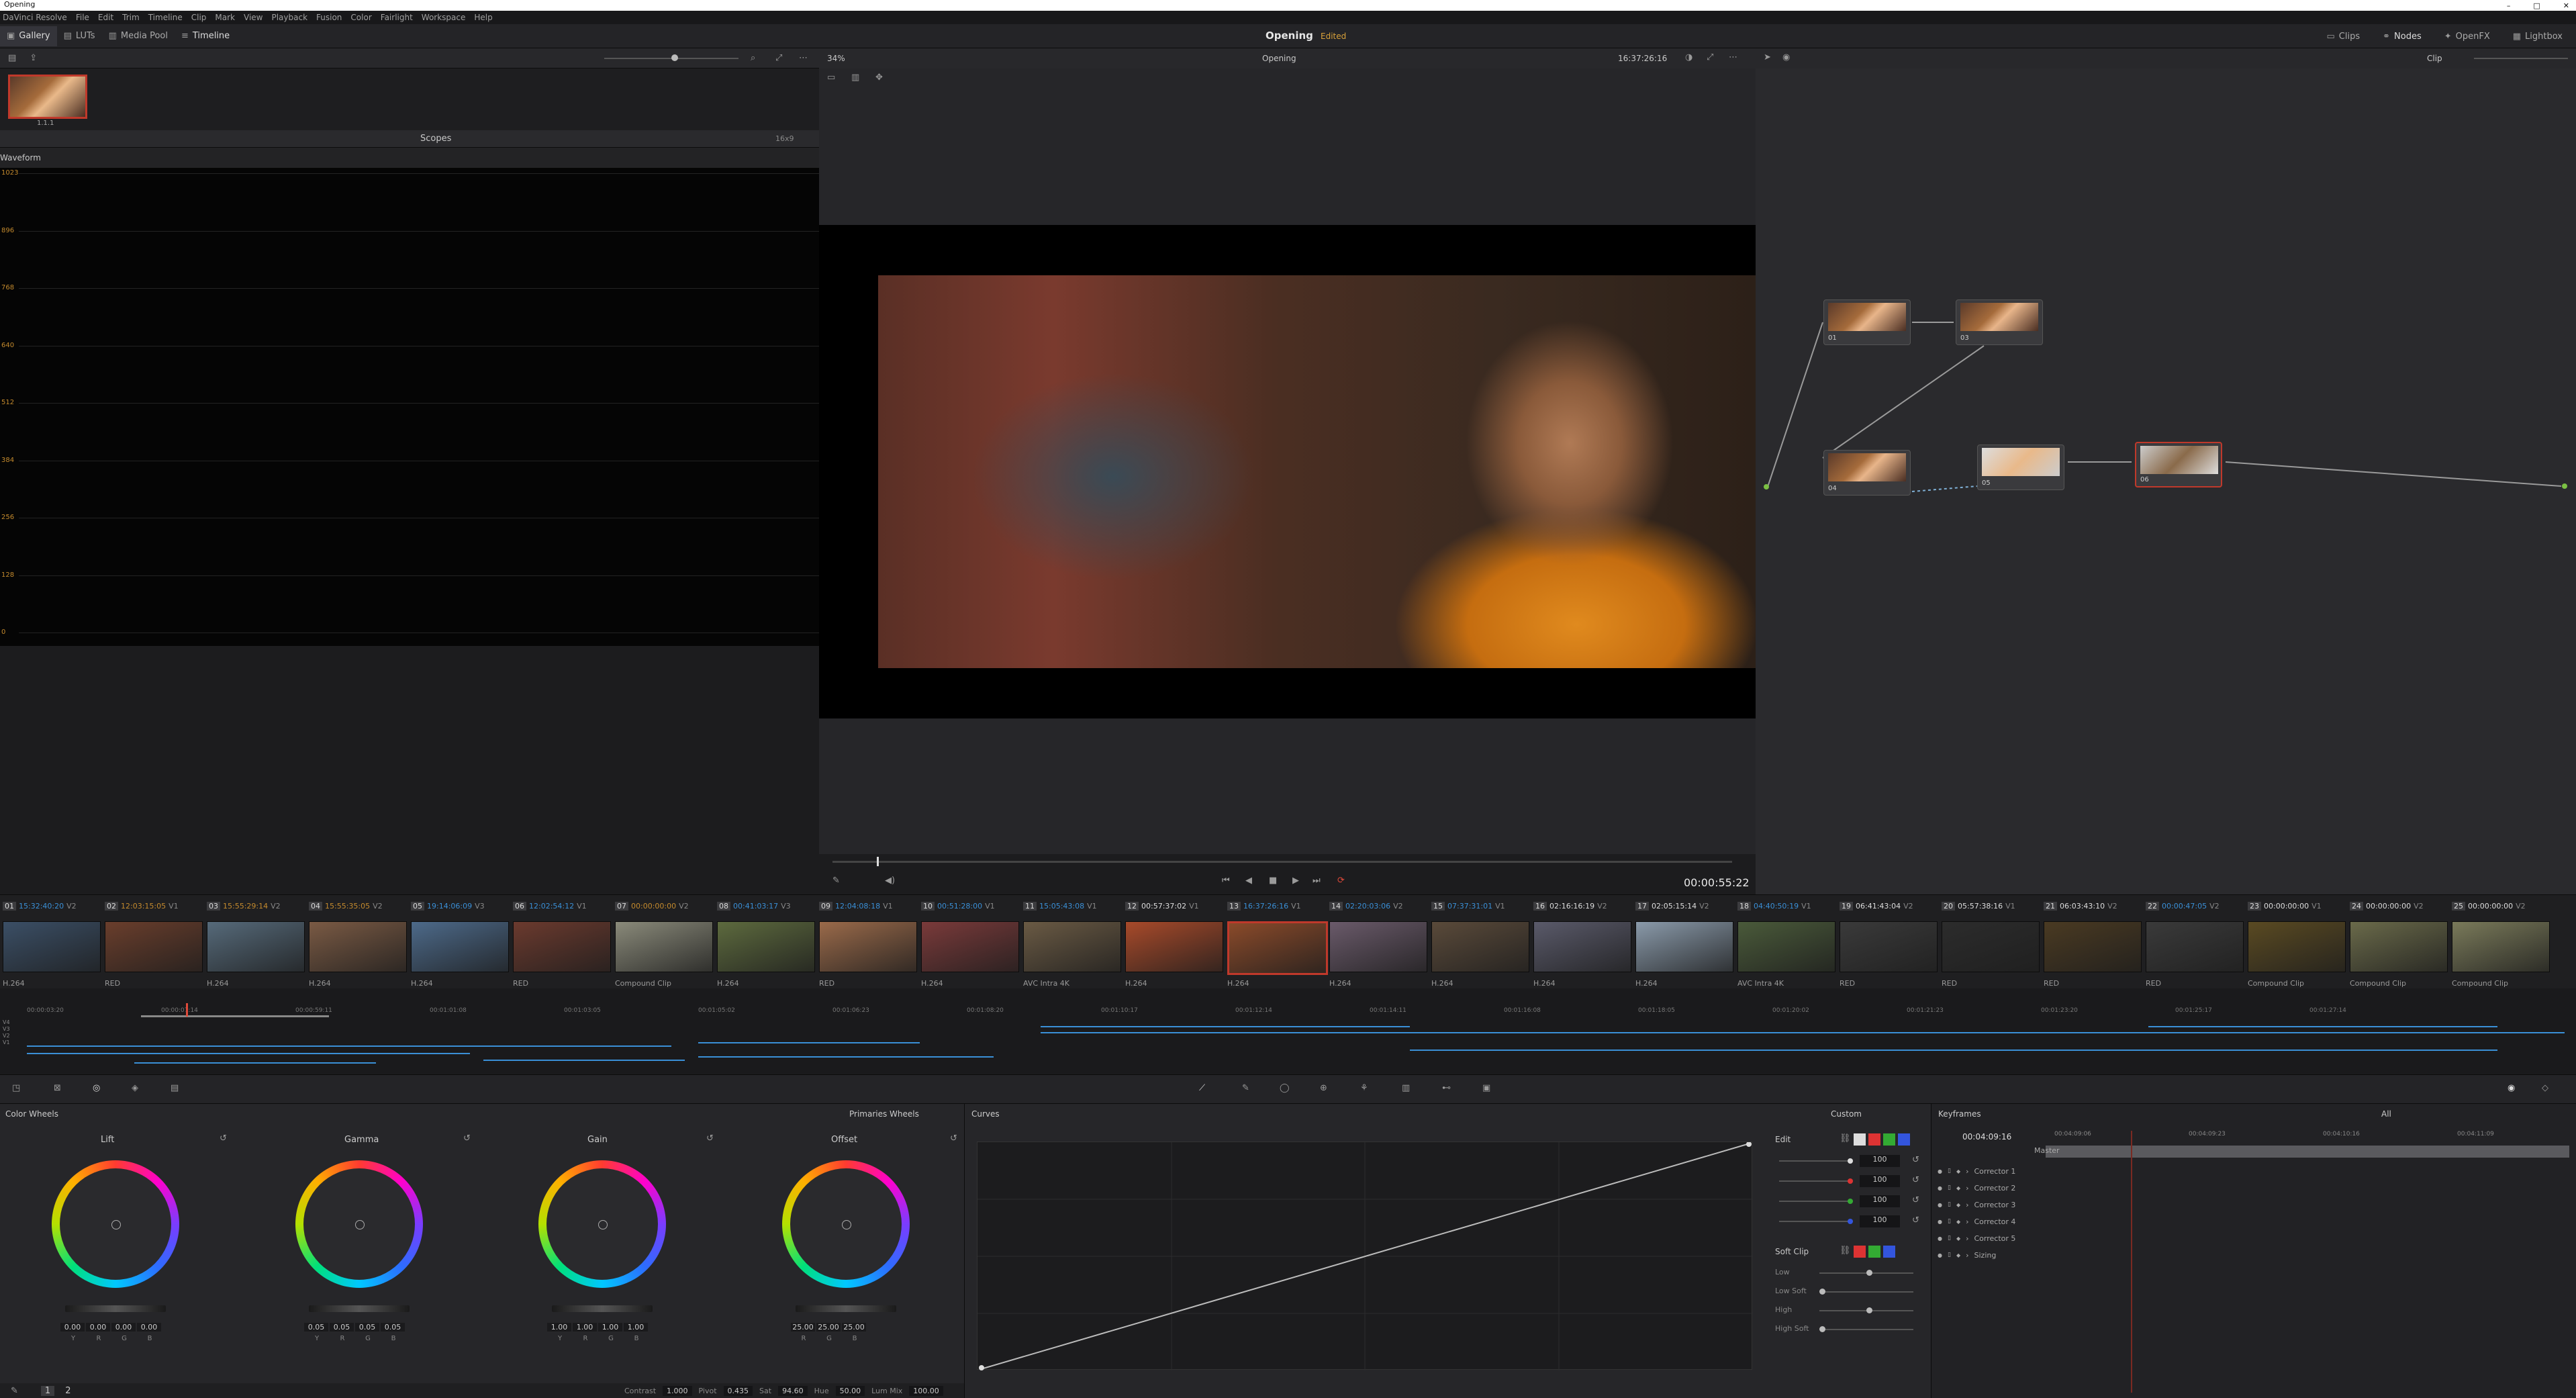  Describe the element at coordinates (1226, 881) in the screenshot. I see `jump-start-icon: ⏮` at that location.